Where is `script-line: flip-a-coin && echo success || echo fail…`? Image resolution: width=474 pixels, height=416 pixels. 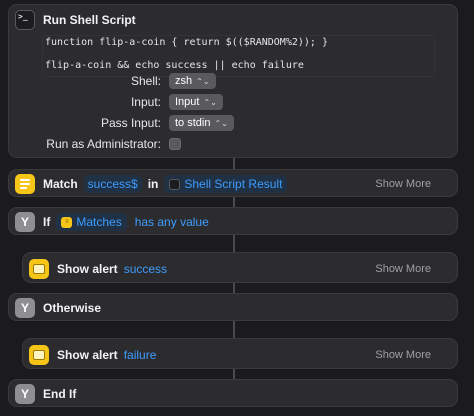
script-line: flip-a-coin && echo success || echo fail… is located at coordinates (174, 65).